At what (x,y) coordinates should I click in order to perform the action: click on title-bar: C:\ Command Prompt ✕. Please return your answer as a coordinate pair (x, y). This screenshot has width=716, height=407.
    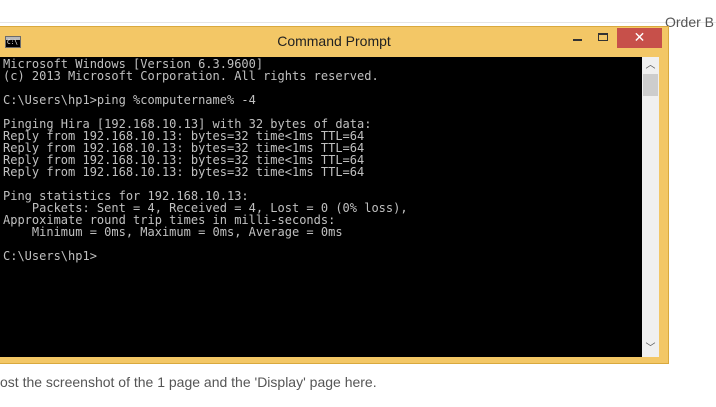
    Looking at the image, I should click on (334, 42).